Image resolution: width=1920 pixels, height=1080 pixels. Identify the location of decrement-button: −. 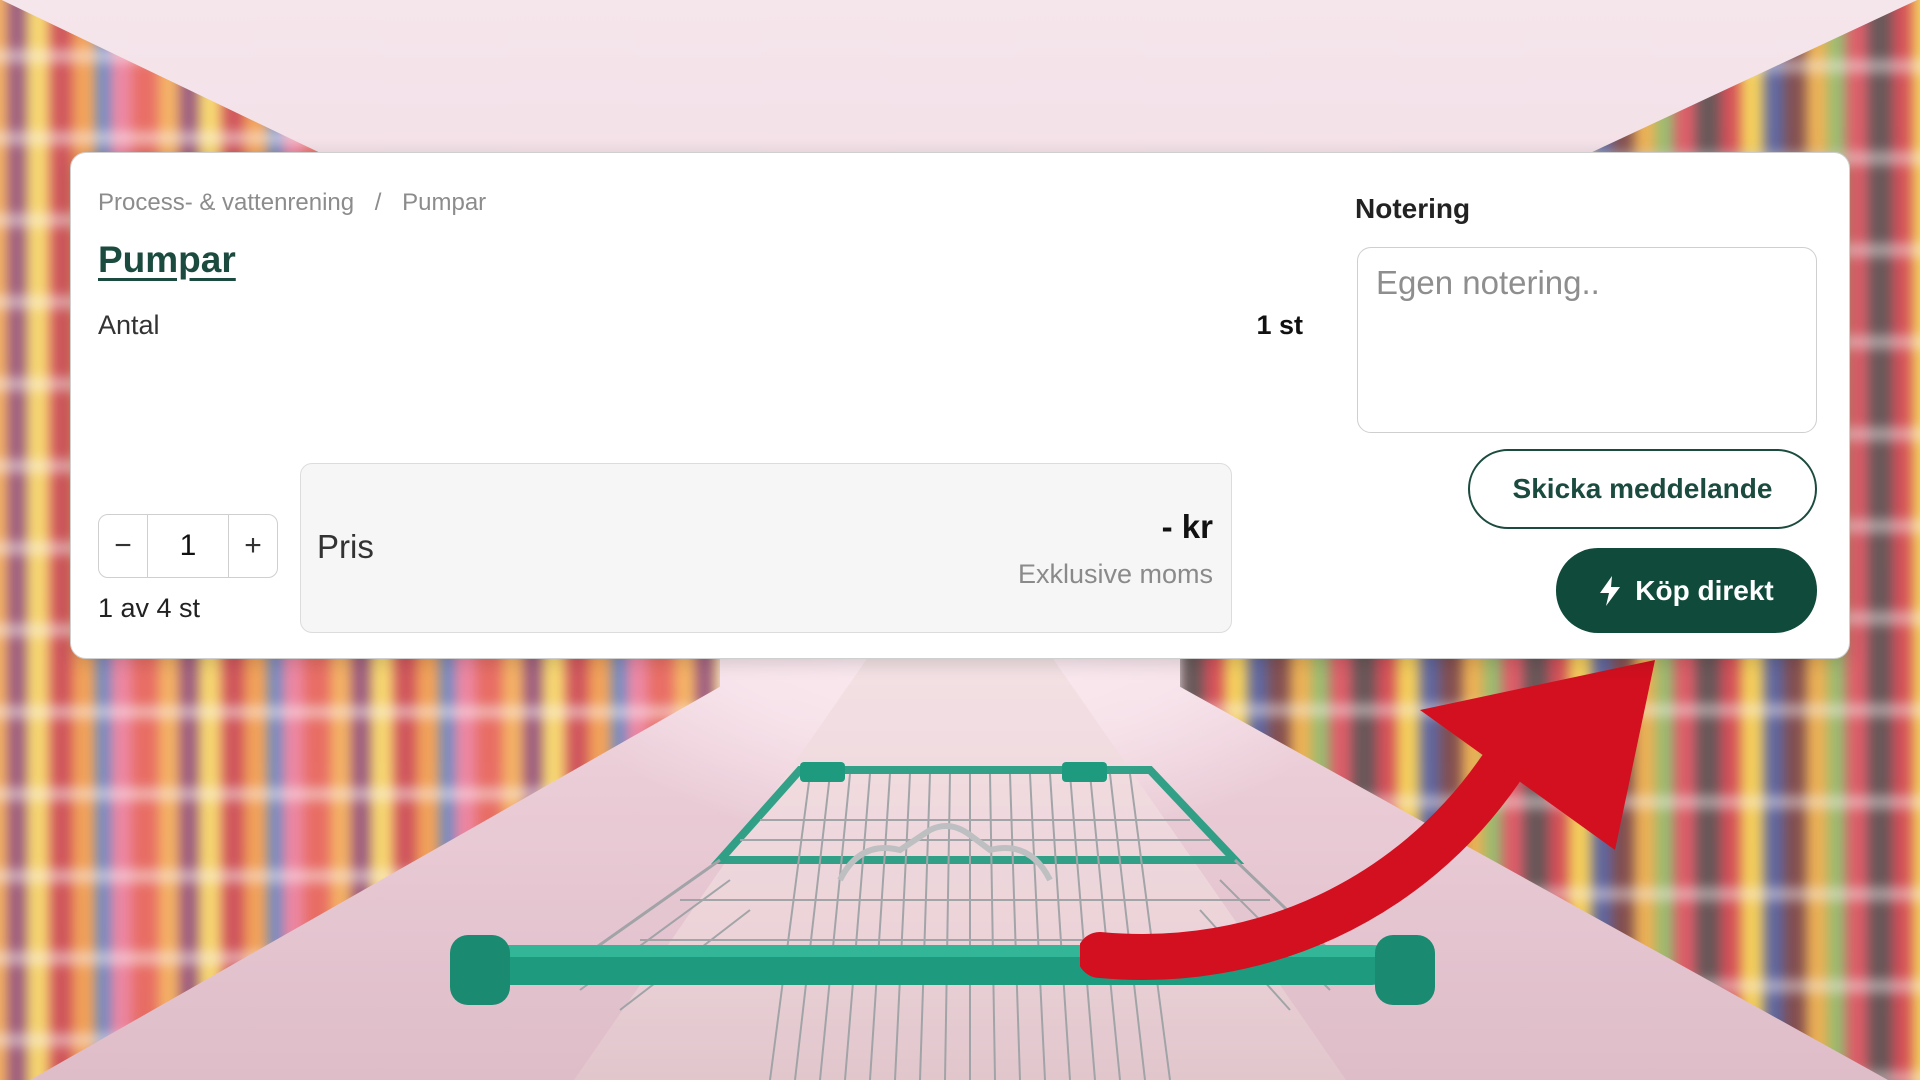
(123, 546).